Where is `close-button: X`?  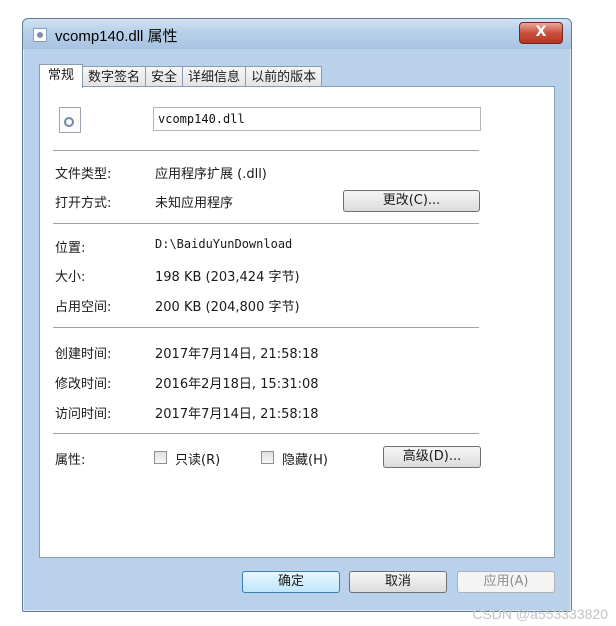
close-button: X is located at coordinates (541, 33).